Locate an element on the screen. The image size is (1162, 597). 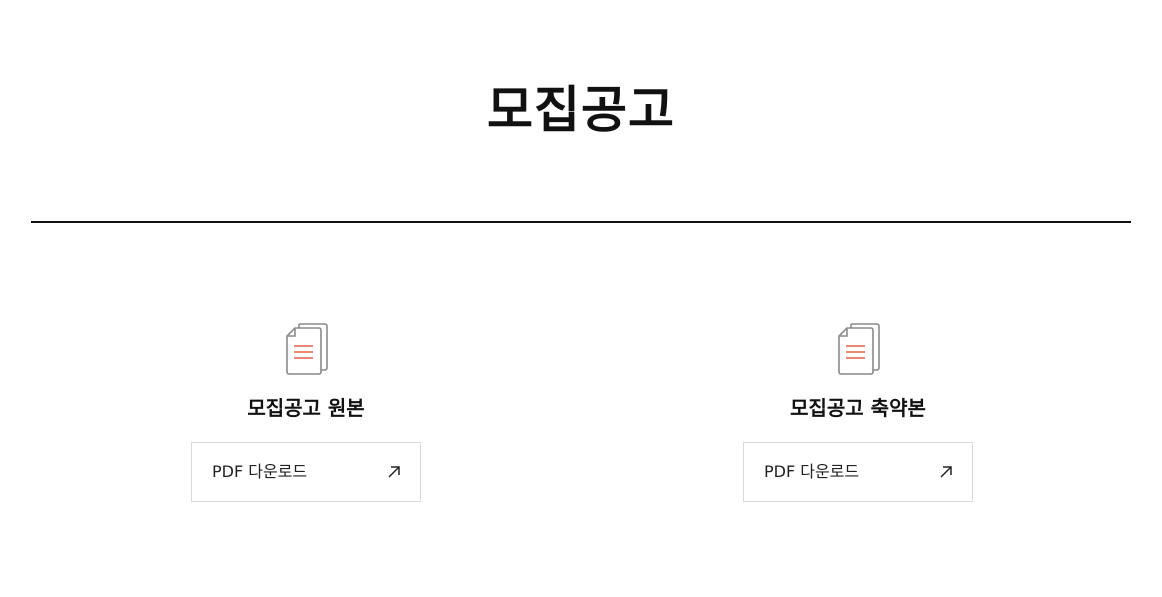
title-divider is located at coordinates (581, 222).